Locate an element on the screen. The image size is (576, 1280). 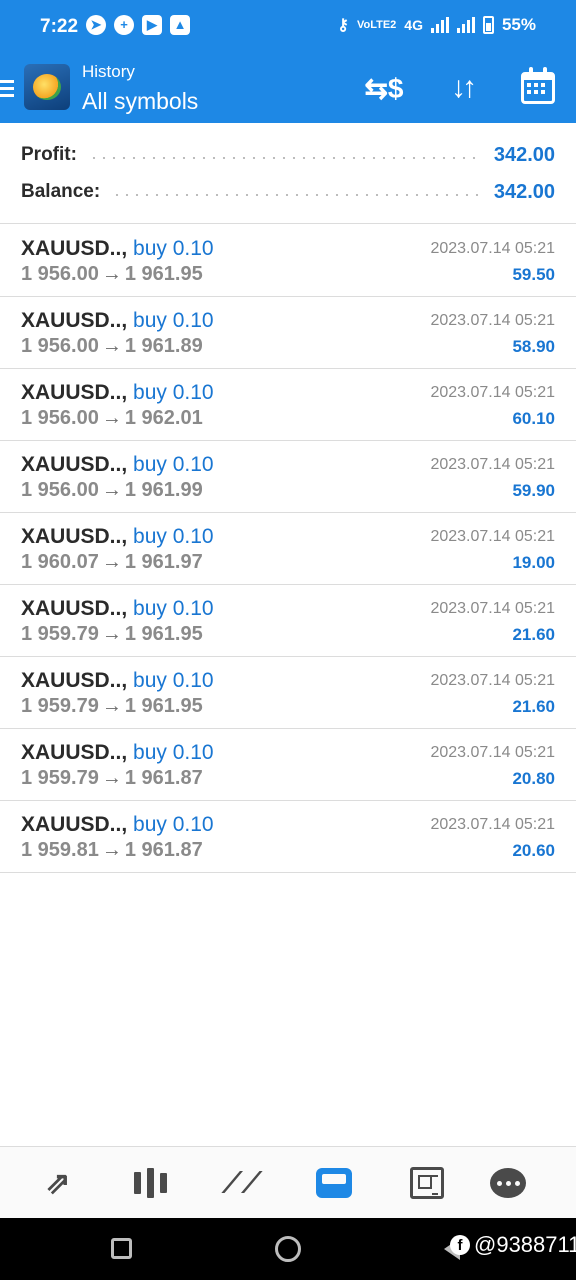
calendar-icon is located at coordinates (538, 88).